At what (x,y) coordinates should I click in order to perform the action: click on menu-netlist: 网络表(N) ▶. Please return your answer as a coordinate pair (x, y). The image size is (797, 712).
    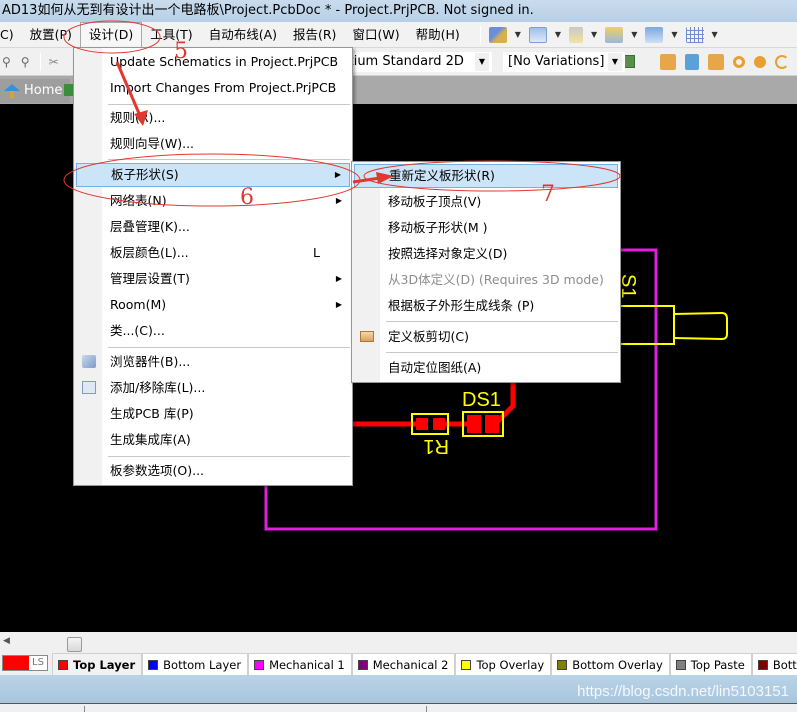
    Looking at the image, I should click on (213, 201).